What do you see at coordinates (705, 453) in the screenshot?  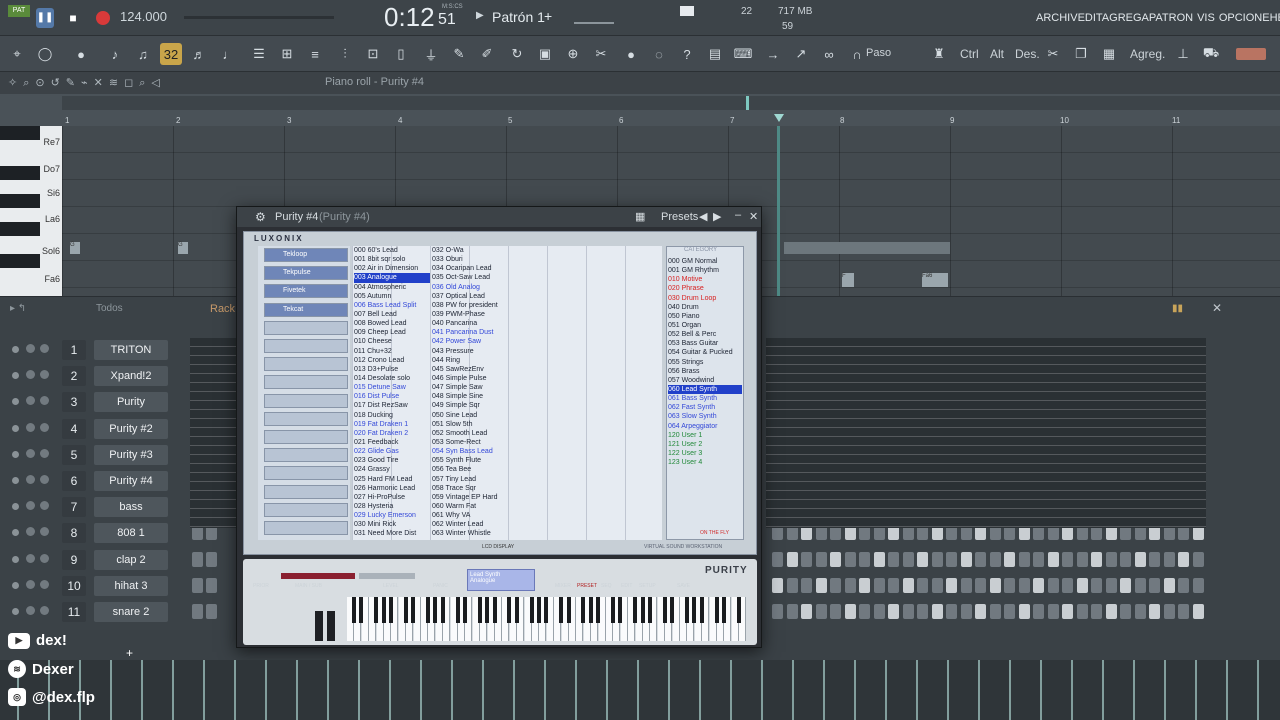 I see `preset-item: 122 User 3` at bounding box center [705, 453].